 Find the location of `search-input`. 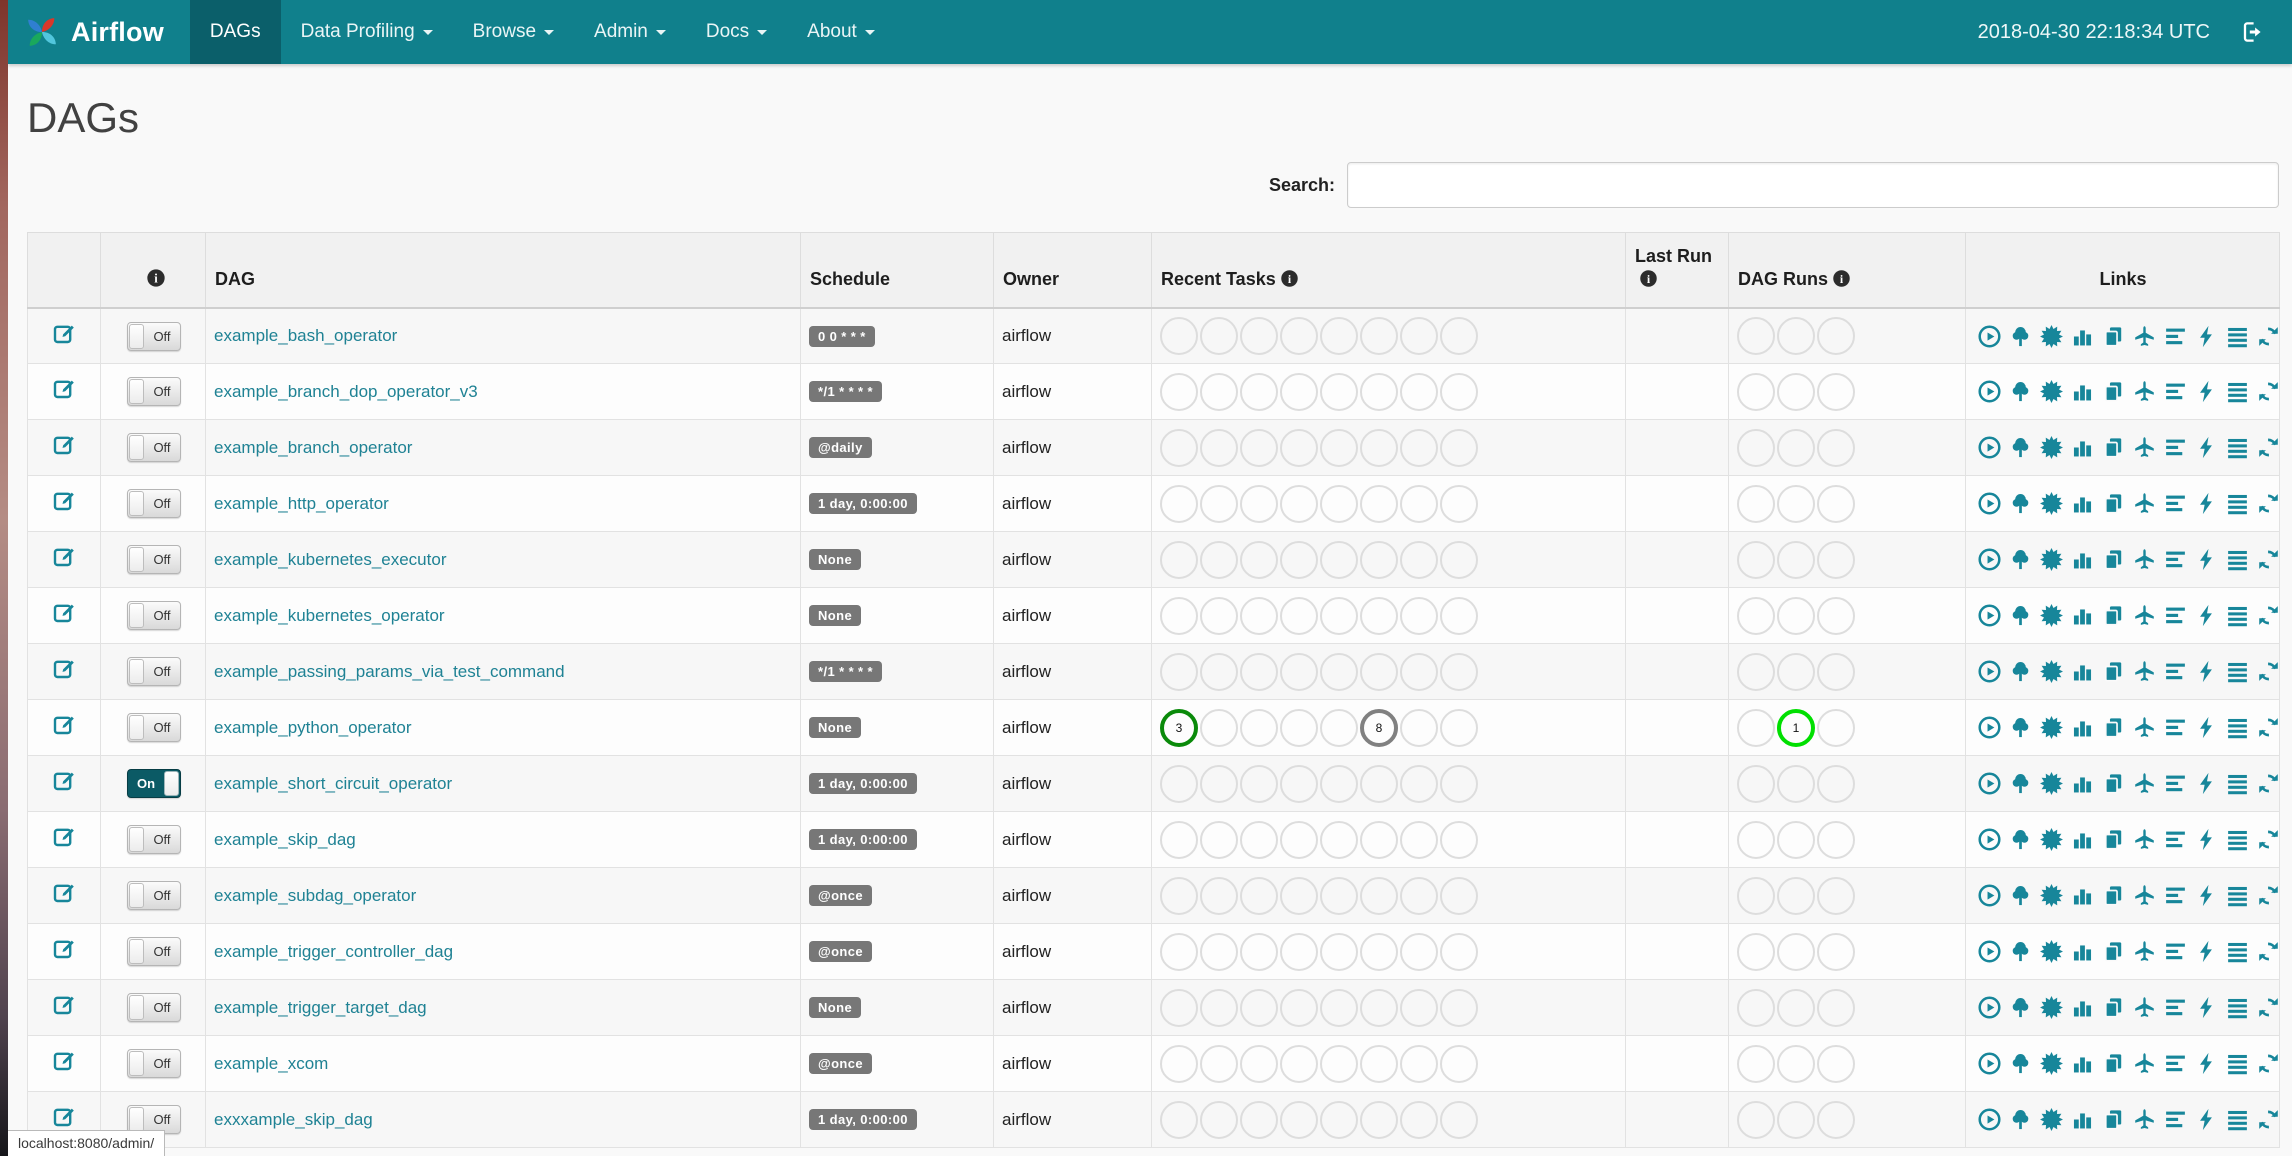

search-input is located at coordinates (1813, 185).